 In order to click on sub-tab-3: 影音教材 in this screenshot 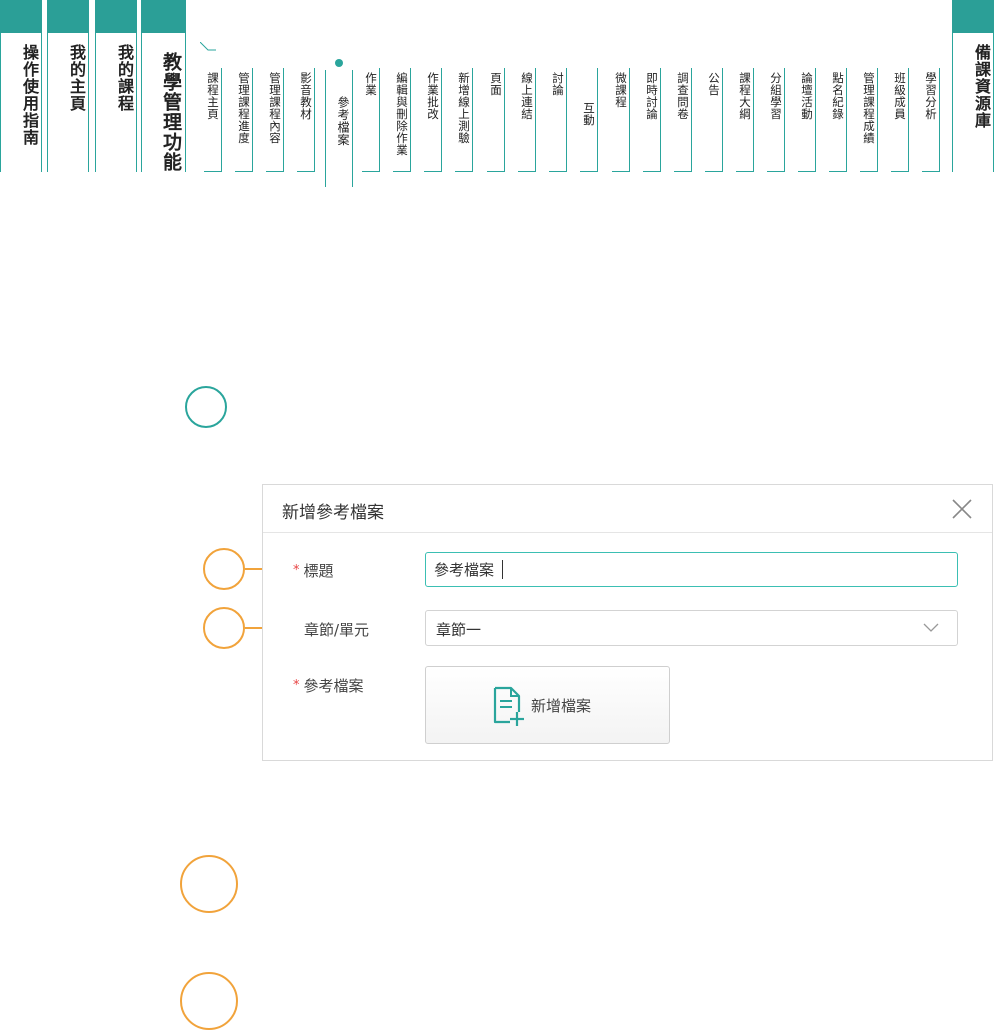, I will do `click(306, 120)`.